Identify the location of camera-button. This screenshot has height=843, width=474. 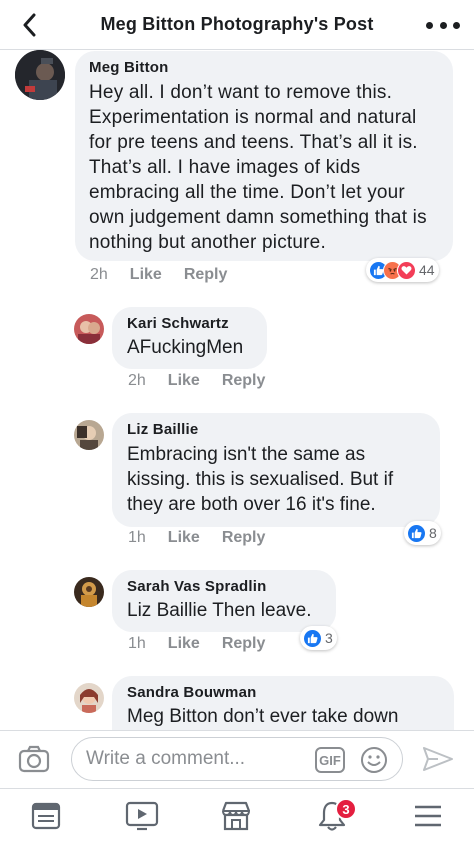
(34, 761).